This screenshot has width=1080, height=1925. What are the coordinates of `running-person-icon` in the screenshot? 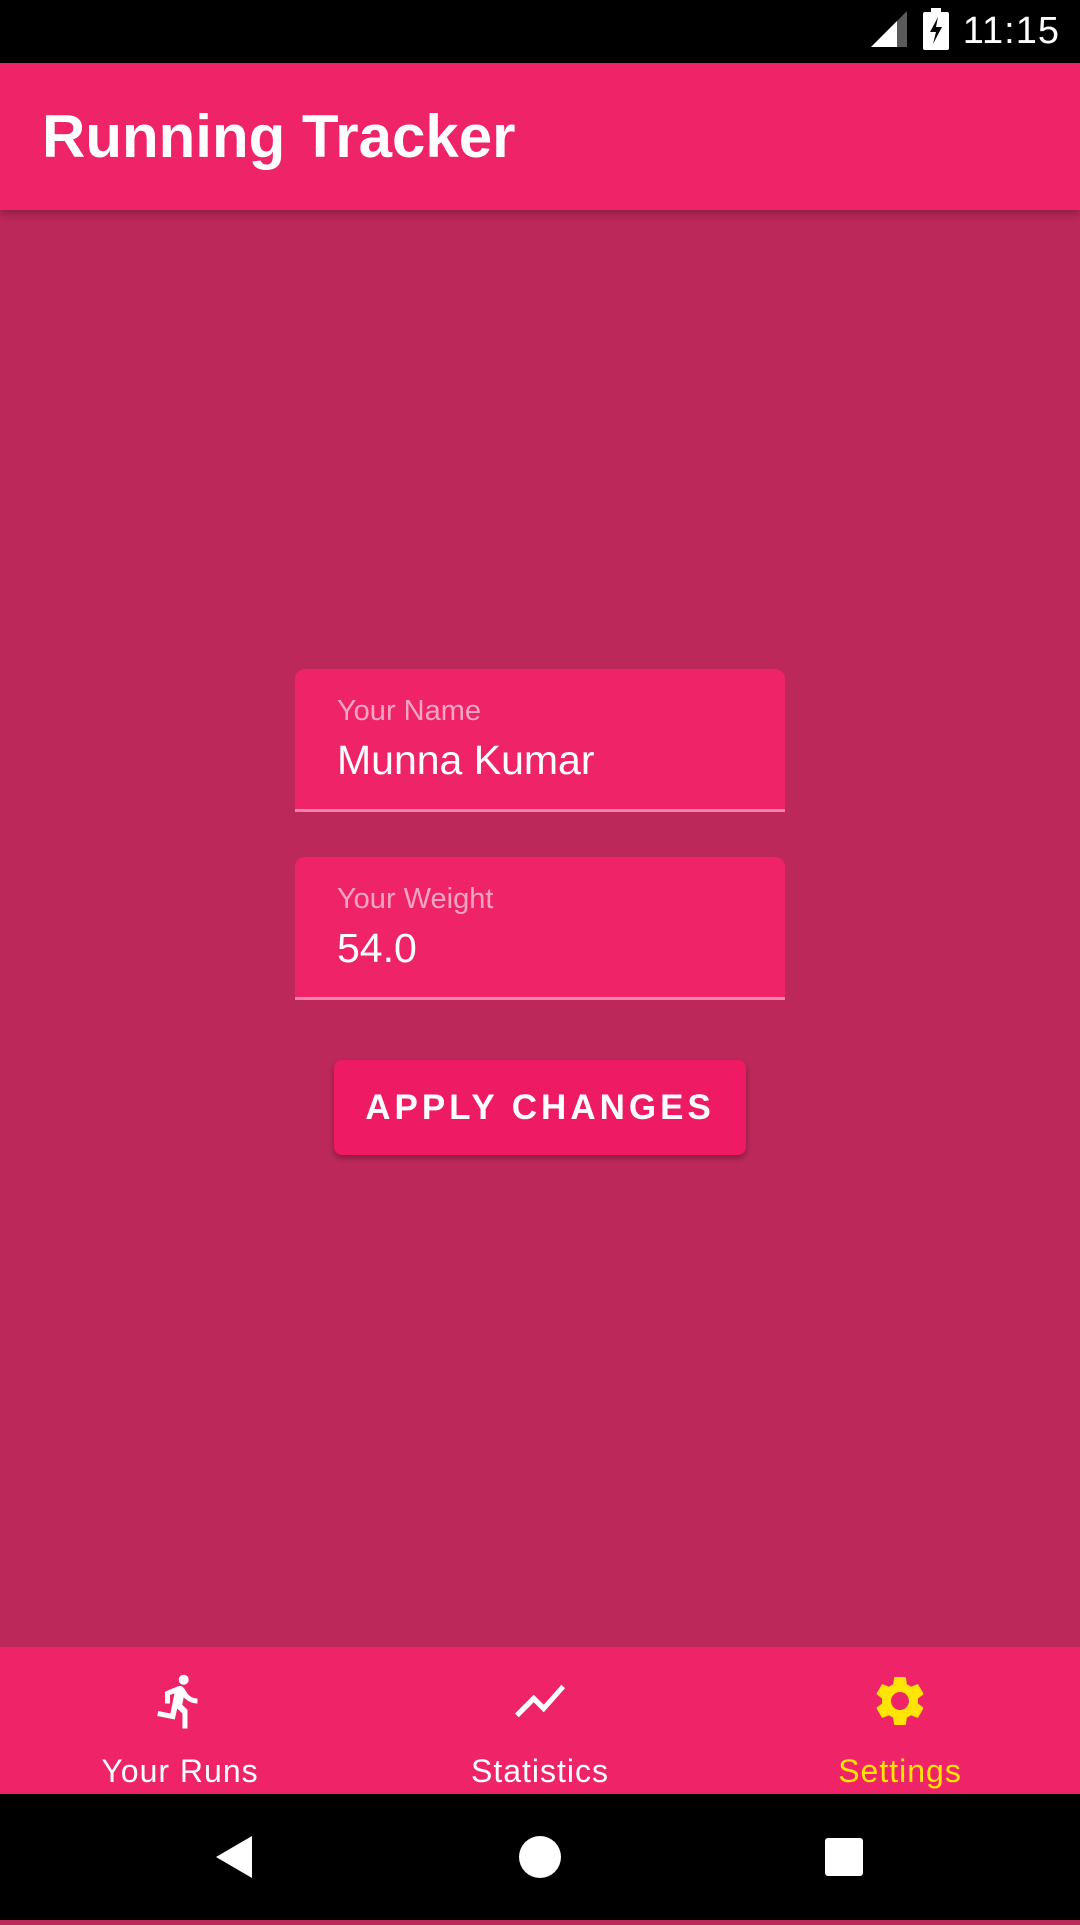 It's located at (180, 1701).